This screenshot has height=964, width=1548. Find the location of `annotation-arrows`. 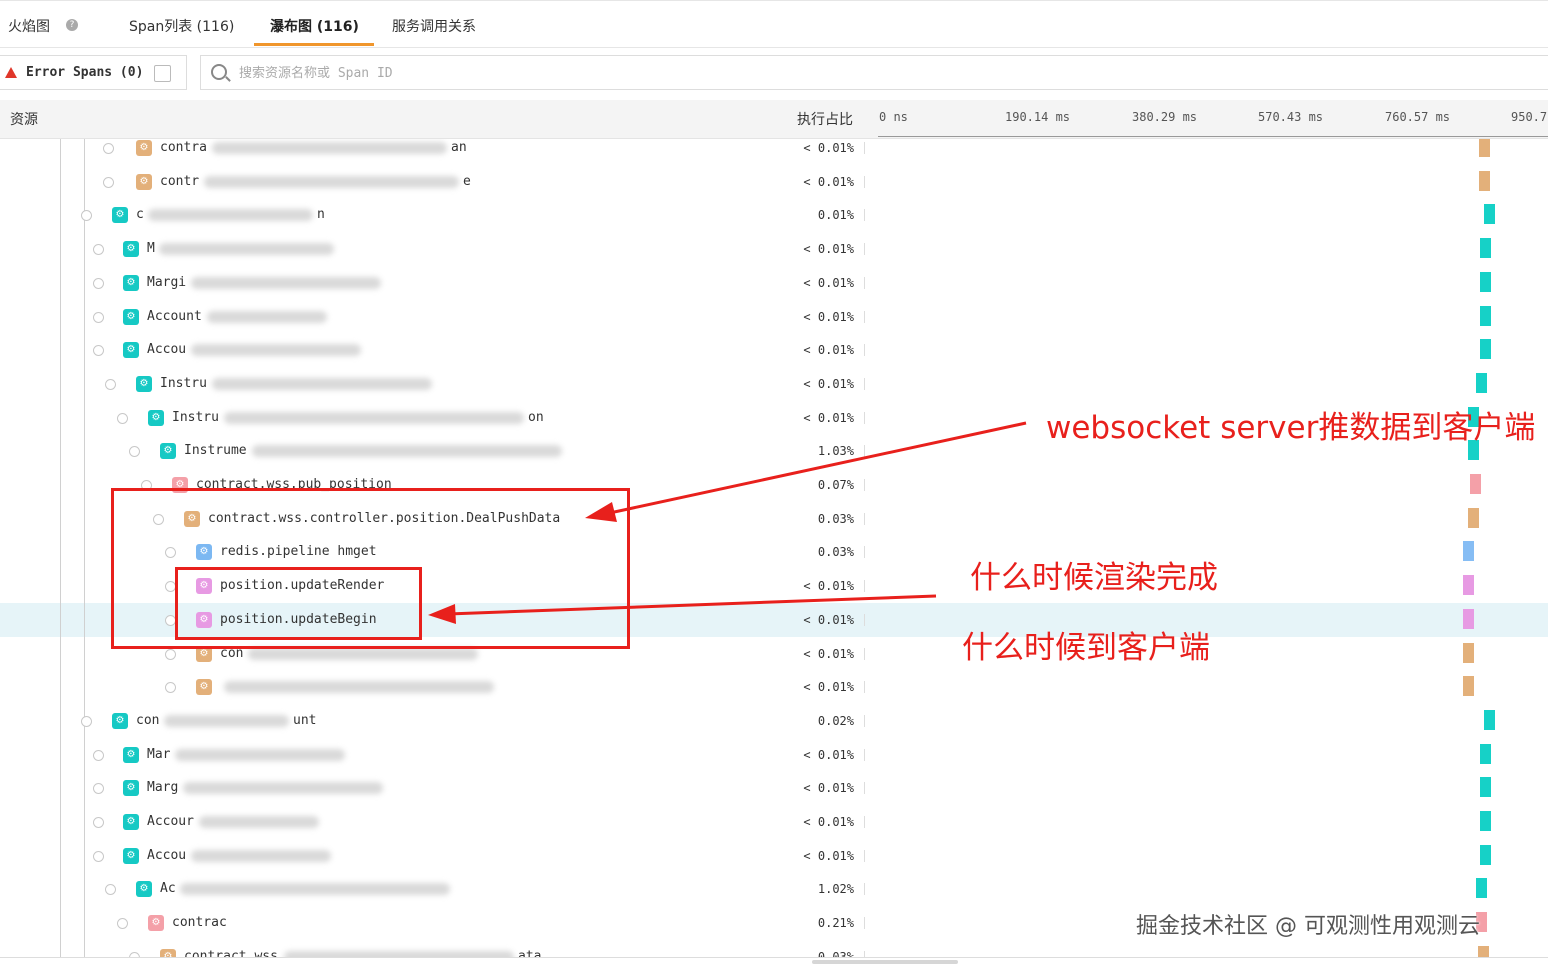

annotation-arrows is located at coordinates (727, 522).